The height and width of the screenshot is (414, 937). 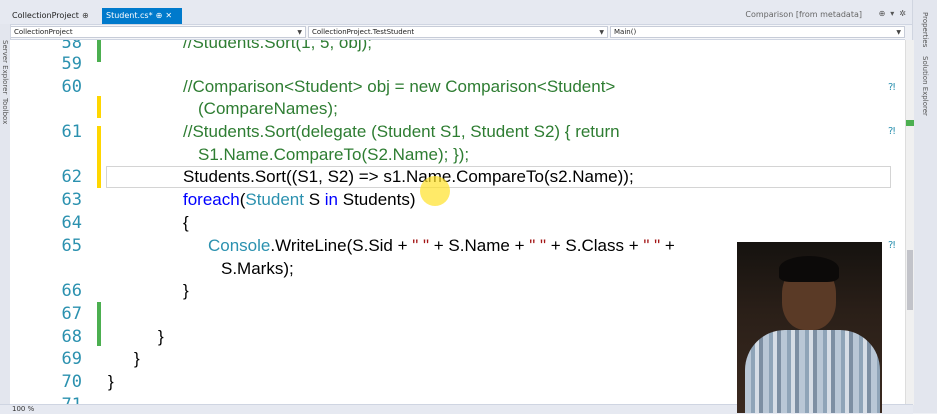 What do you see at coordinates (479, 245) in the screenshot?
I see `code-token: + S.Name +` at bounding box center [479, 245].